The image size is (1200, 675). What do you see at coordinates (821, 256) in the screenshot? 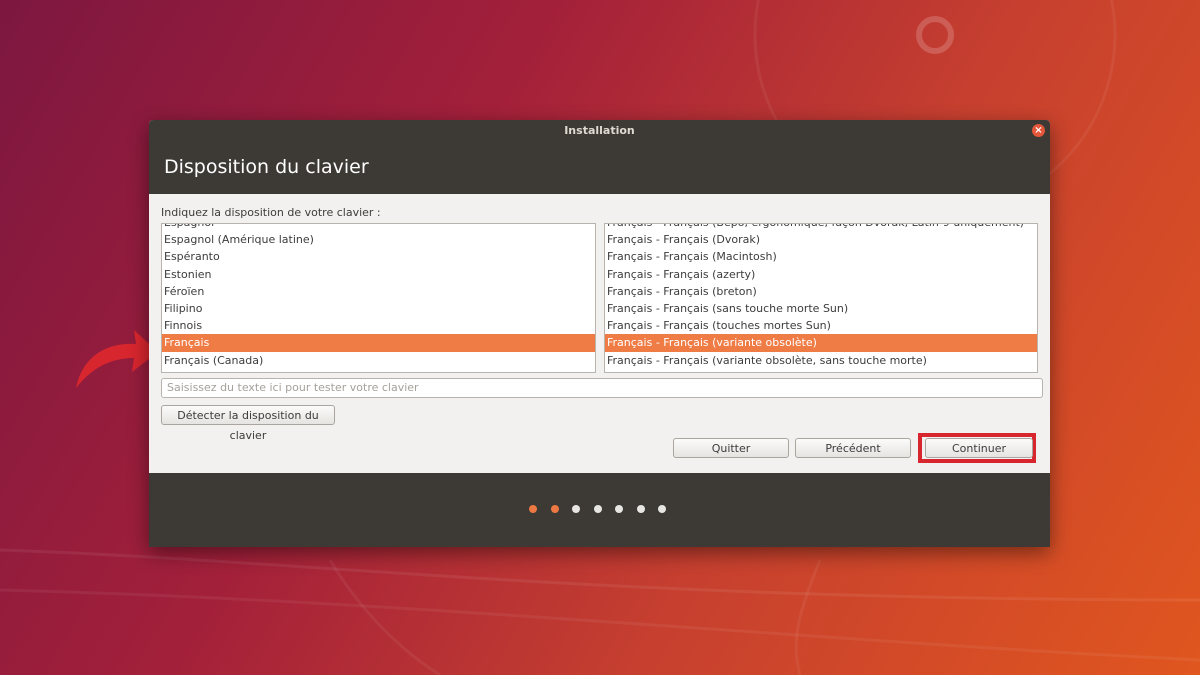
I see `variant-list-item: Français - Français (Macintosh)` at bounding box center [821, 256].